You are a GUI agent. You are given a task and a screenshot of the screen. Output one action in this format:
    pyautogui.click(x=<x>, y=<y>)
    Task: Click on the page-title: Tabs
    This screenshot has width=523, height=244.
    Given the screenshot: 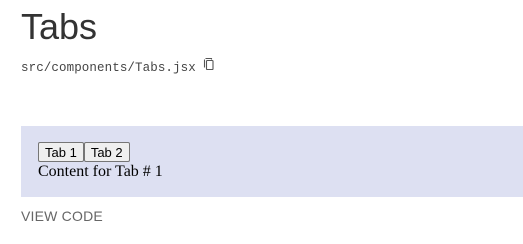 What is the action you would take?
    pyautogui.click(x=59, y=26)
    